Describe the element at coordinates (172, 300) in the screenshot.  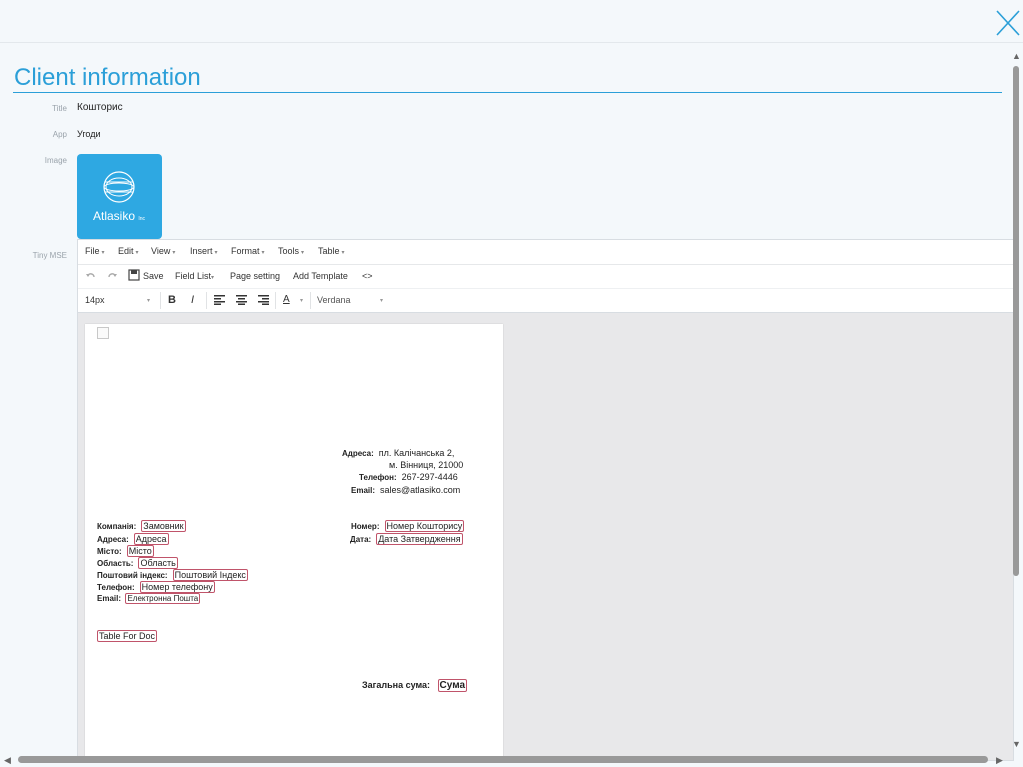
I see `bold-button: B` at that location.